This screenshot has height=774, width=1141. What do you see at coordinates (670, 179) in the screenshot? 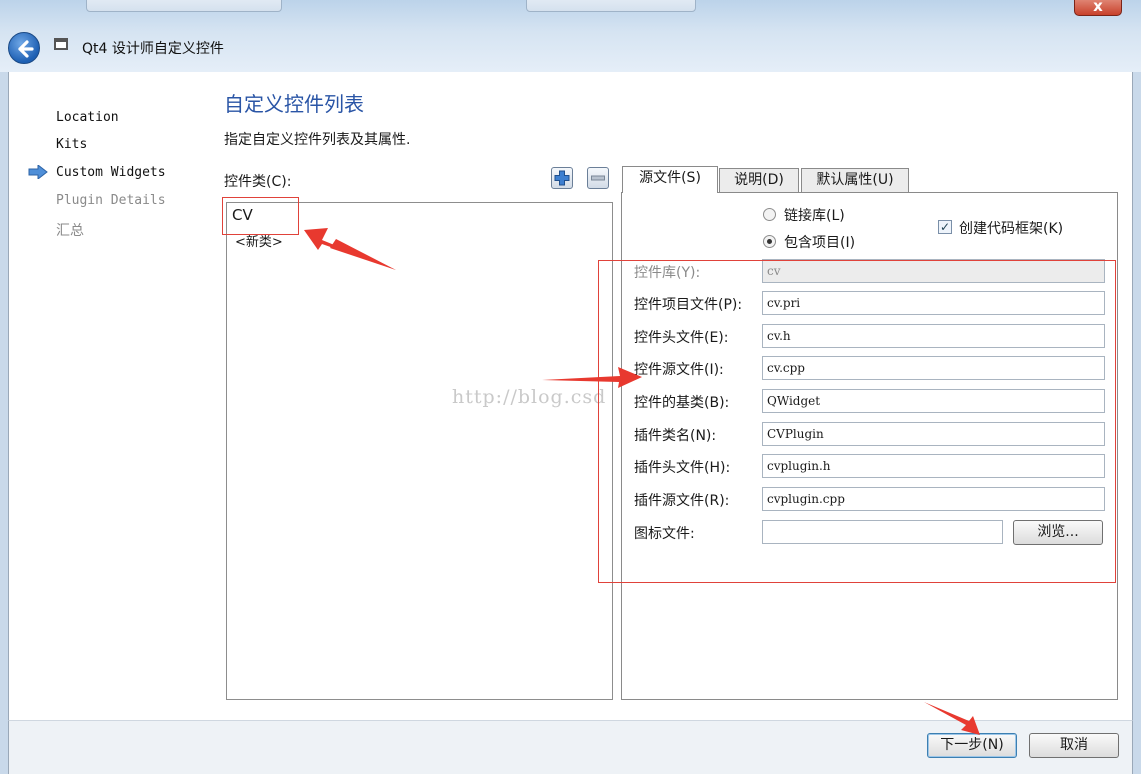
I see `tab-source-files: 源文件(S)` at bounding box center [670, 179].